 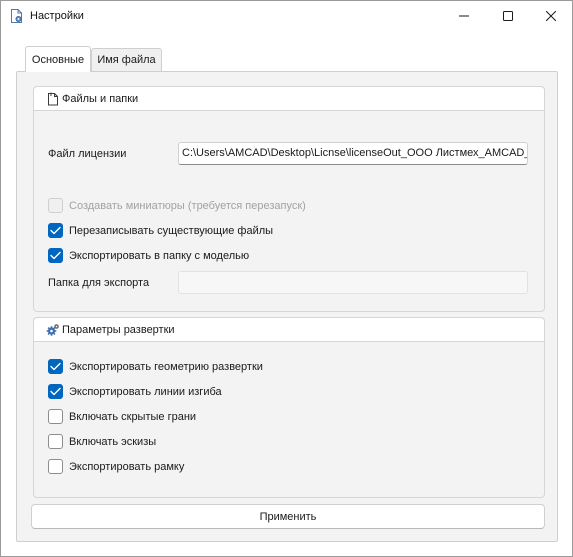 I want to click on tab-file-name: Имя файла, so click(x=126, y=59).